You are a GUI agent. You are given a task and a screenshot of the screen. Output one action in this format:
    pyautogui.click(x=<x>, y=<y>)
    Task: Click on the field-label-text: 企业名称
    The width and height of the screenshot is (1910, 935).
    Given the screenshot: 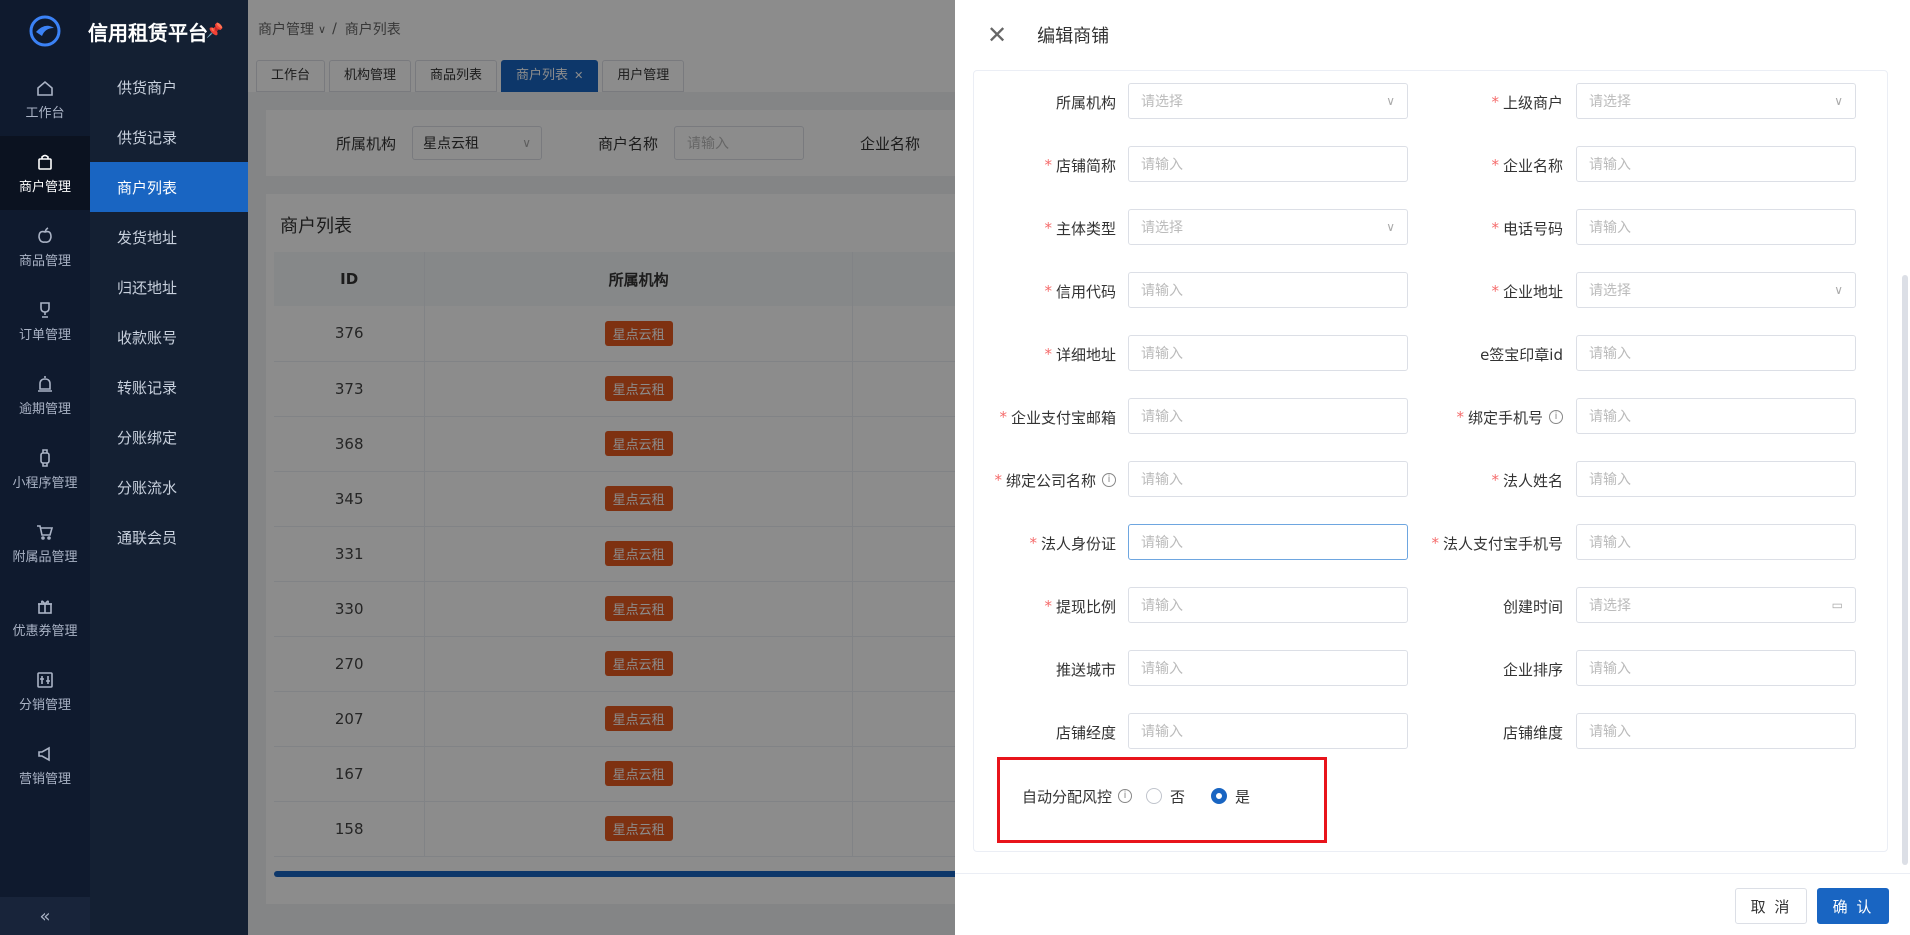 What is the action you would take?
    pyautogui.click(x=1532, y=165)
    